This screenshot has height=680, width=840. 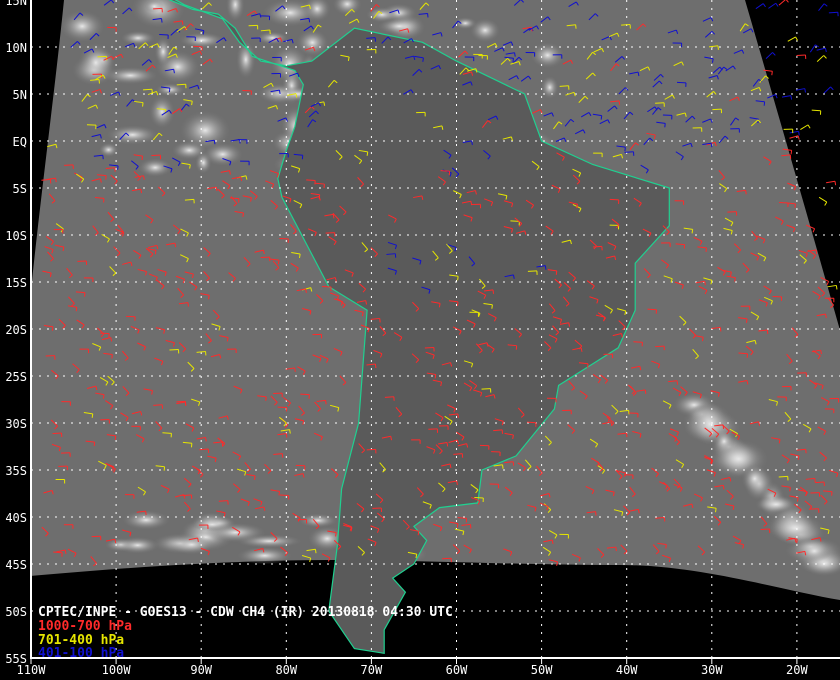 What do you see at coordinates (797, 670) in the screenshot?
I see `longitude-label: 20W` at bounding box center [797, 670].